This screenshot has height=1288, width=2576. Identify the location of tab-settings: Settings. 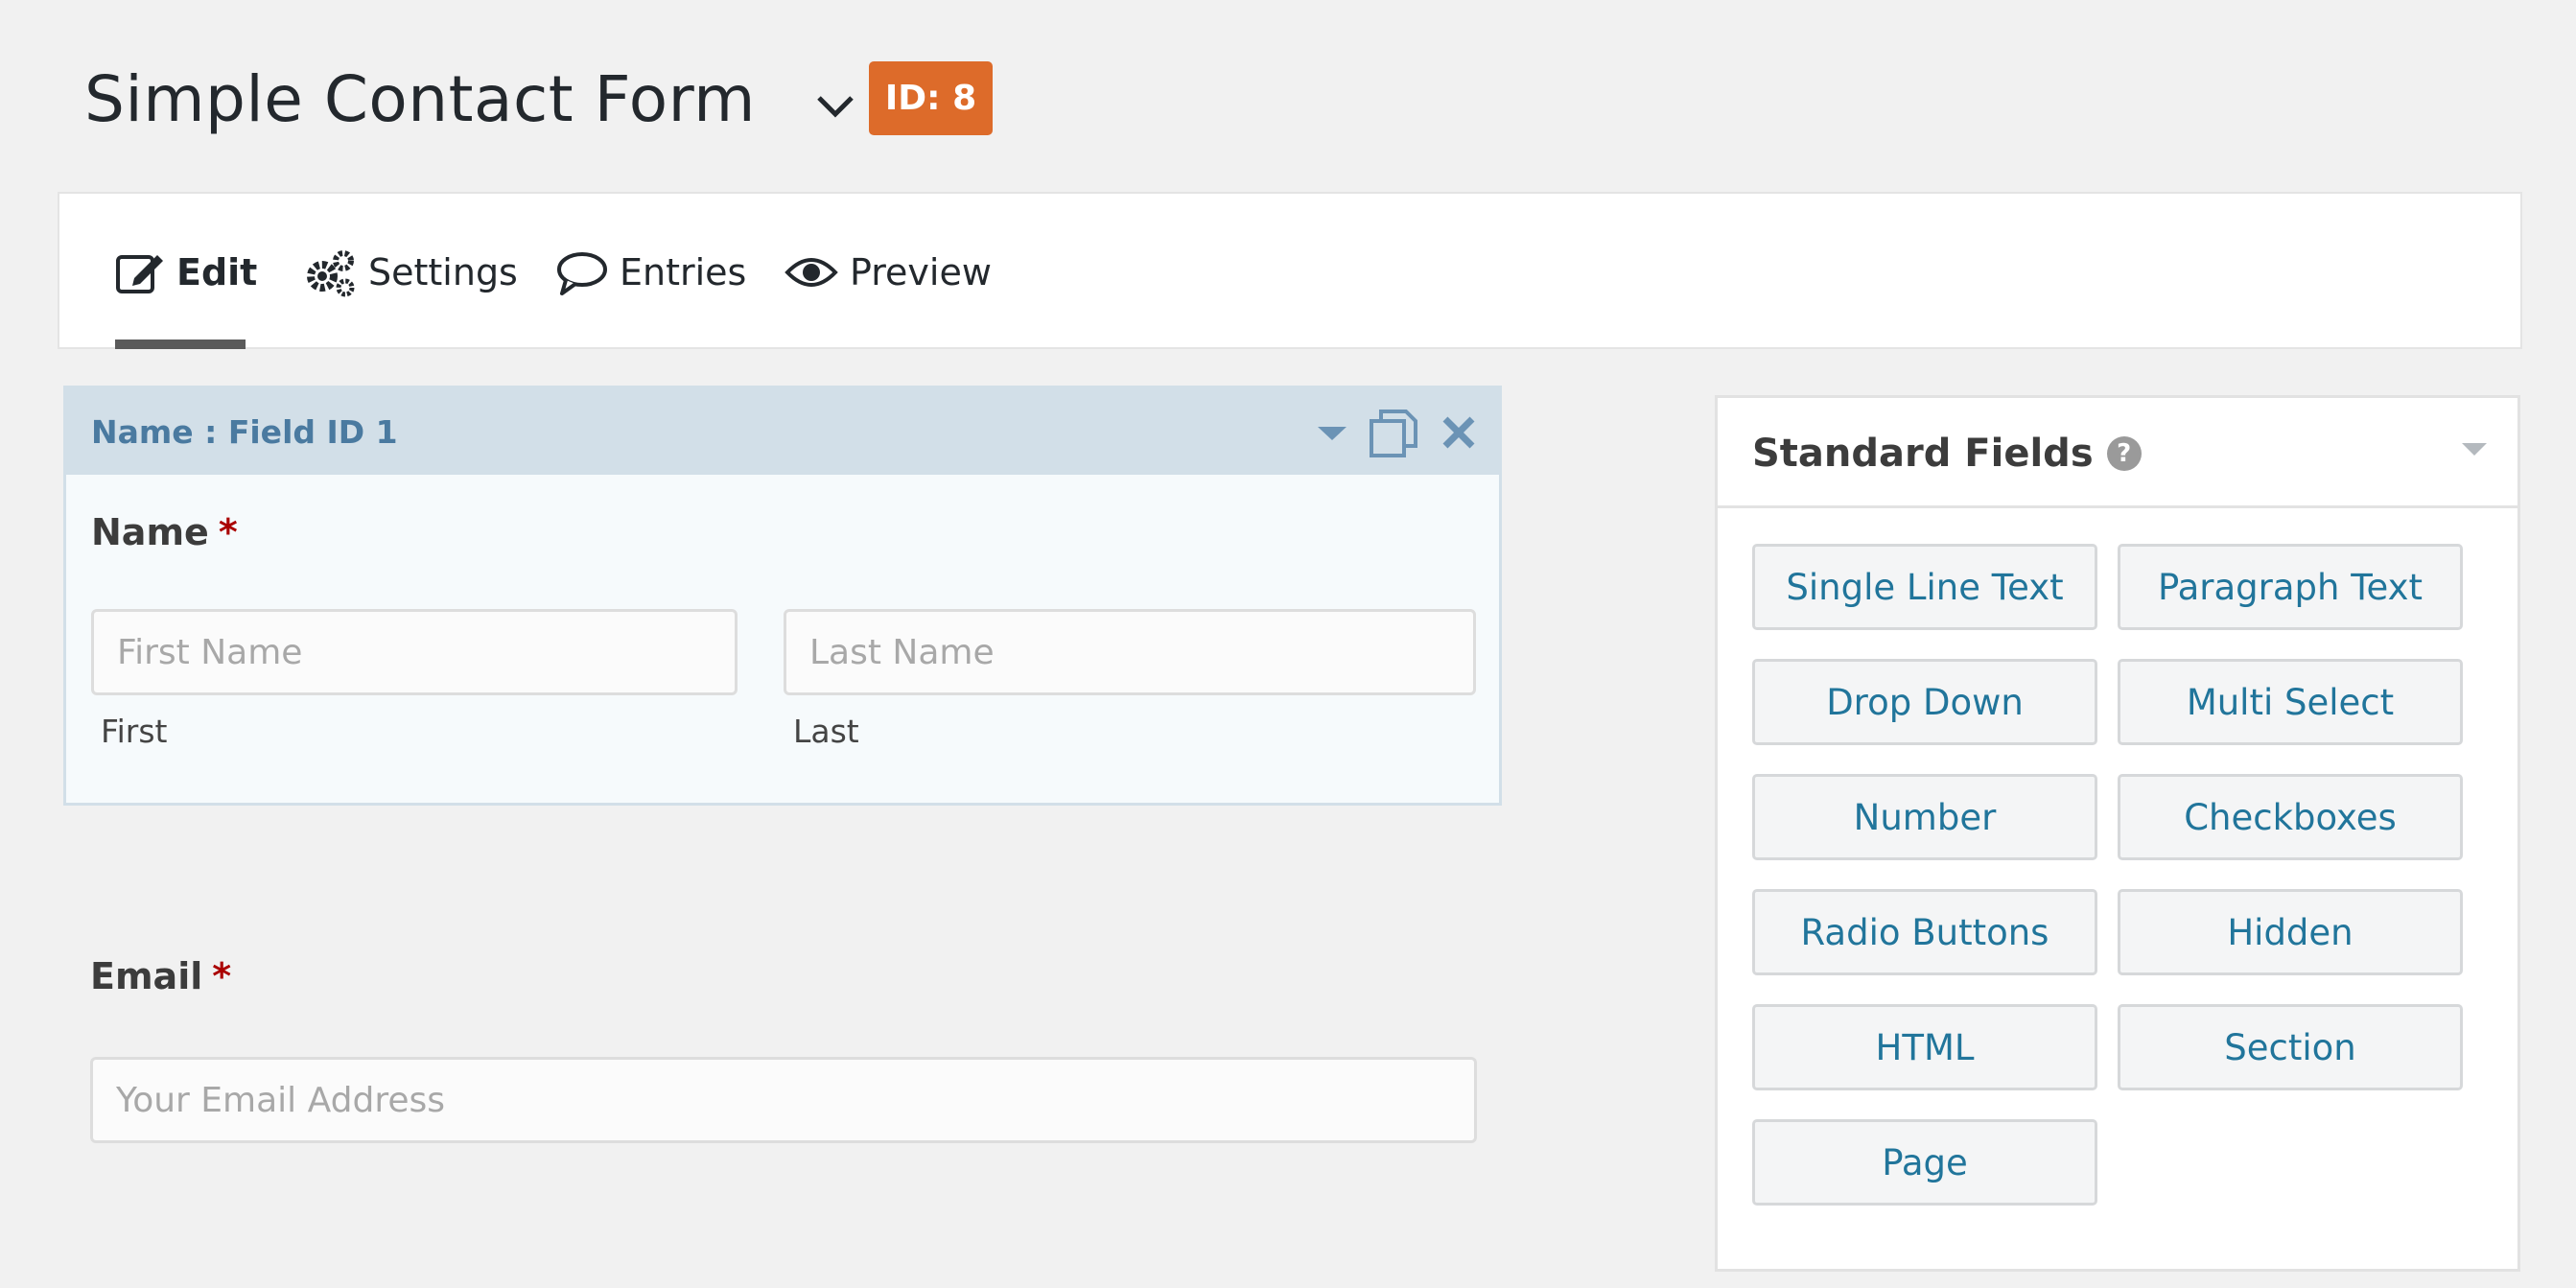
(410, 272).